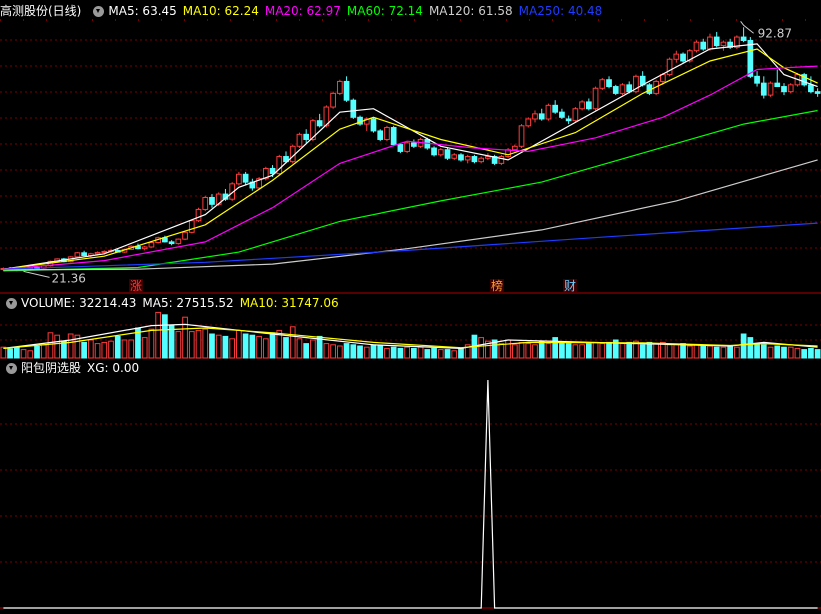 Image resolution: width=821 pixels, height=614 pixels. Describe the element at coordinates (136, 285) in the screenshot. I see `event-marker-label: 涨` at that location.